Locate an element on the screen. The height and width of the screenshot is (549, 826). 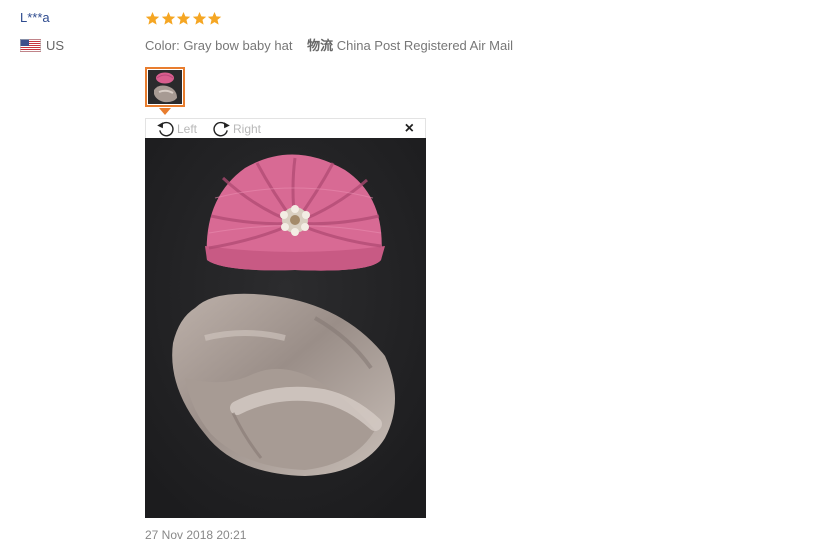
rotate-left-icon is located at coordinates (165, 129).